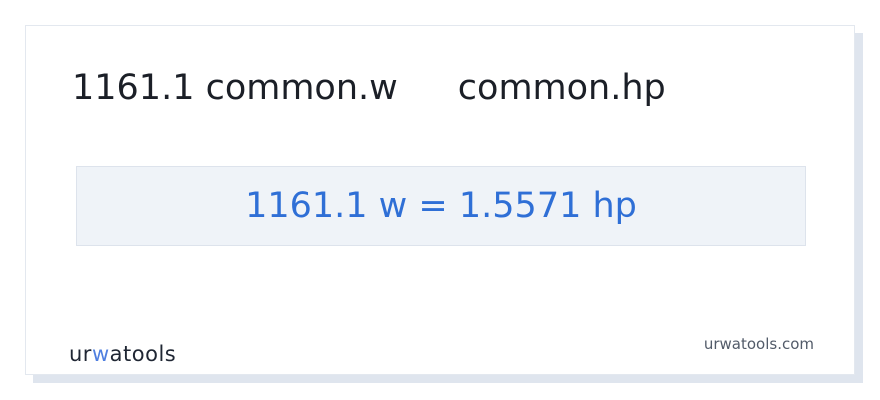 The width and height of the screenshot is (880, 400). What do you see at coordinates (80, 354) in the screenshot?
I see `logo-prefix: ur` at bounding box center [80, 354].